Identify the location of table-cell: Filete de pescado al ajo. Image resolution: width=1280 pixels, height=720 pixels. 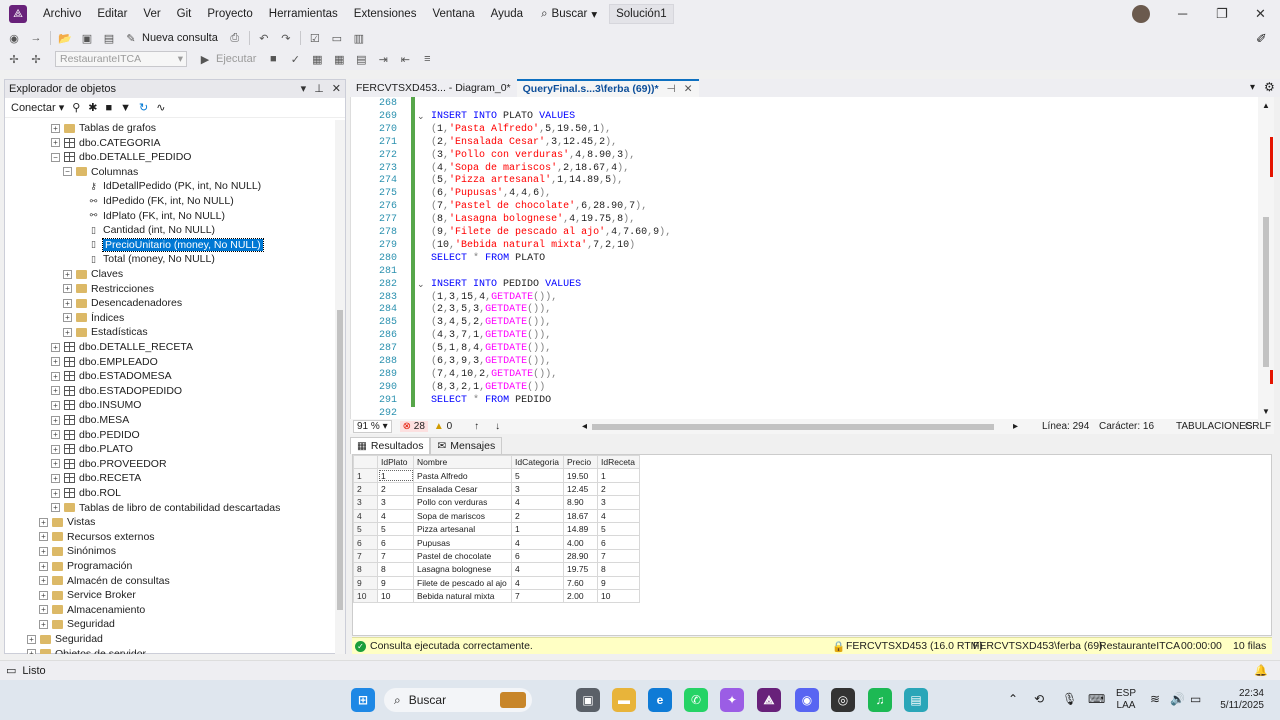
(462, 582).